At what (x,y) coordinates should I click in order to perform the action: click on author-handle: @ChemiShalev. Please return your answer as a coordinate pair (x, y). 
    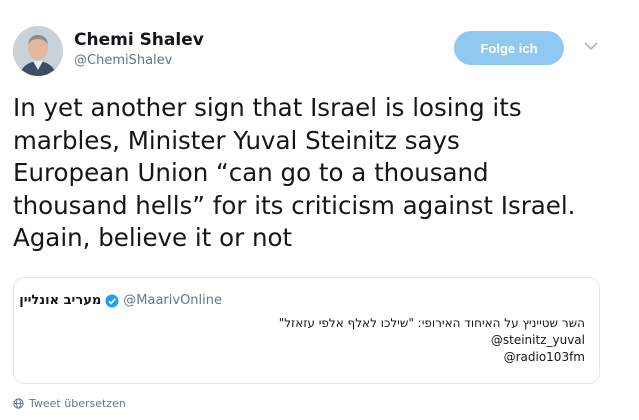
    Looking at the image, I should click on (123, 60).